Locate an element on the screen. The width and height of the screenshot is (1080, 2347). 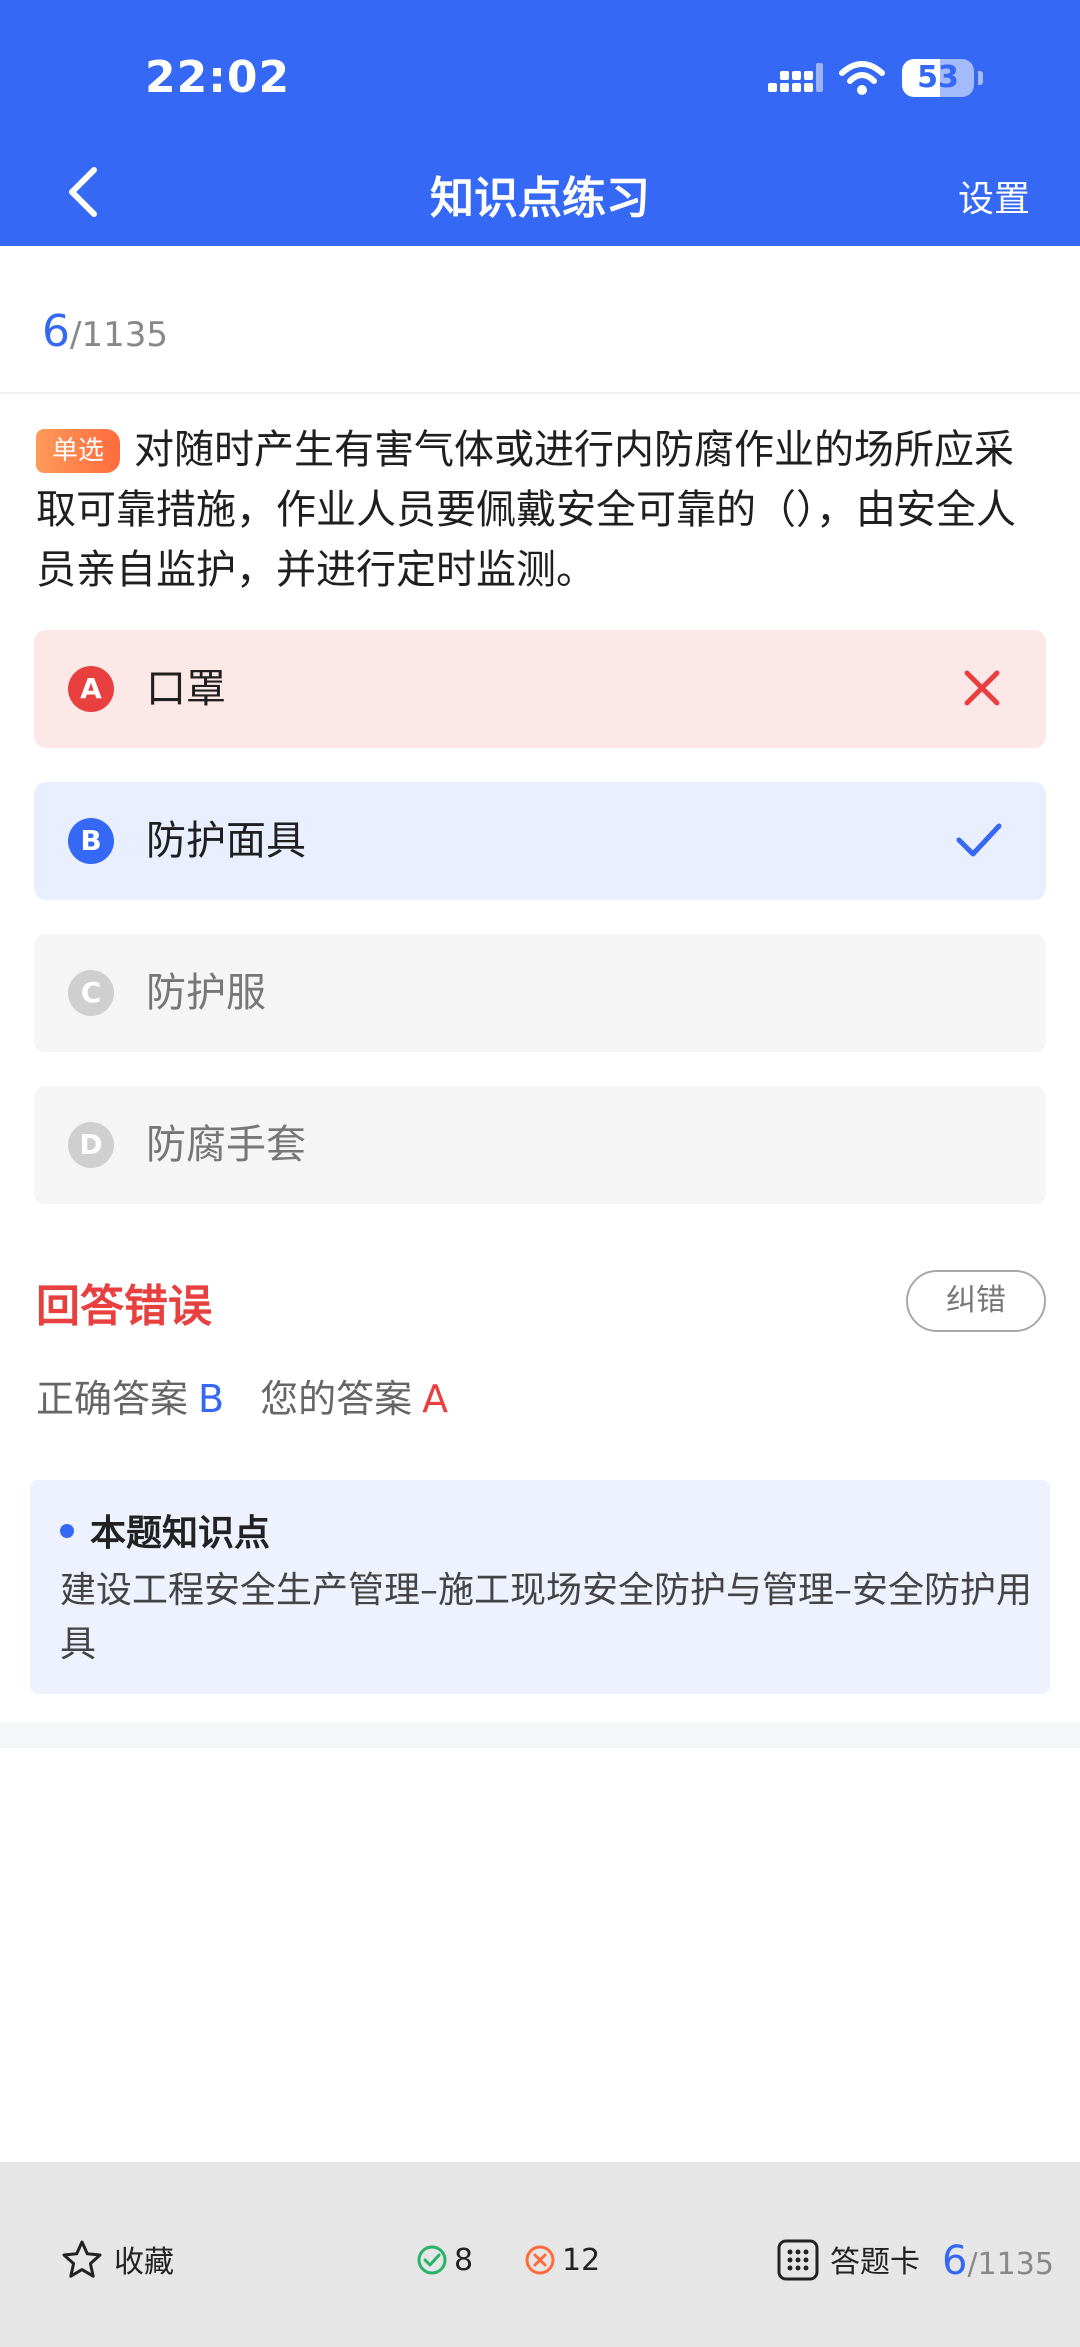
knowledge-point-card: 本题知识点 建设工程安全生产管理–施工现场安全防护与管理–安全防护用具 is located at coordinates (540, 1587).